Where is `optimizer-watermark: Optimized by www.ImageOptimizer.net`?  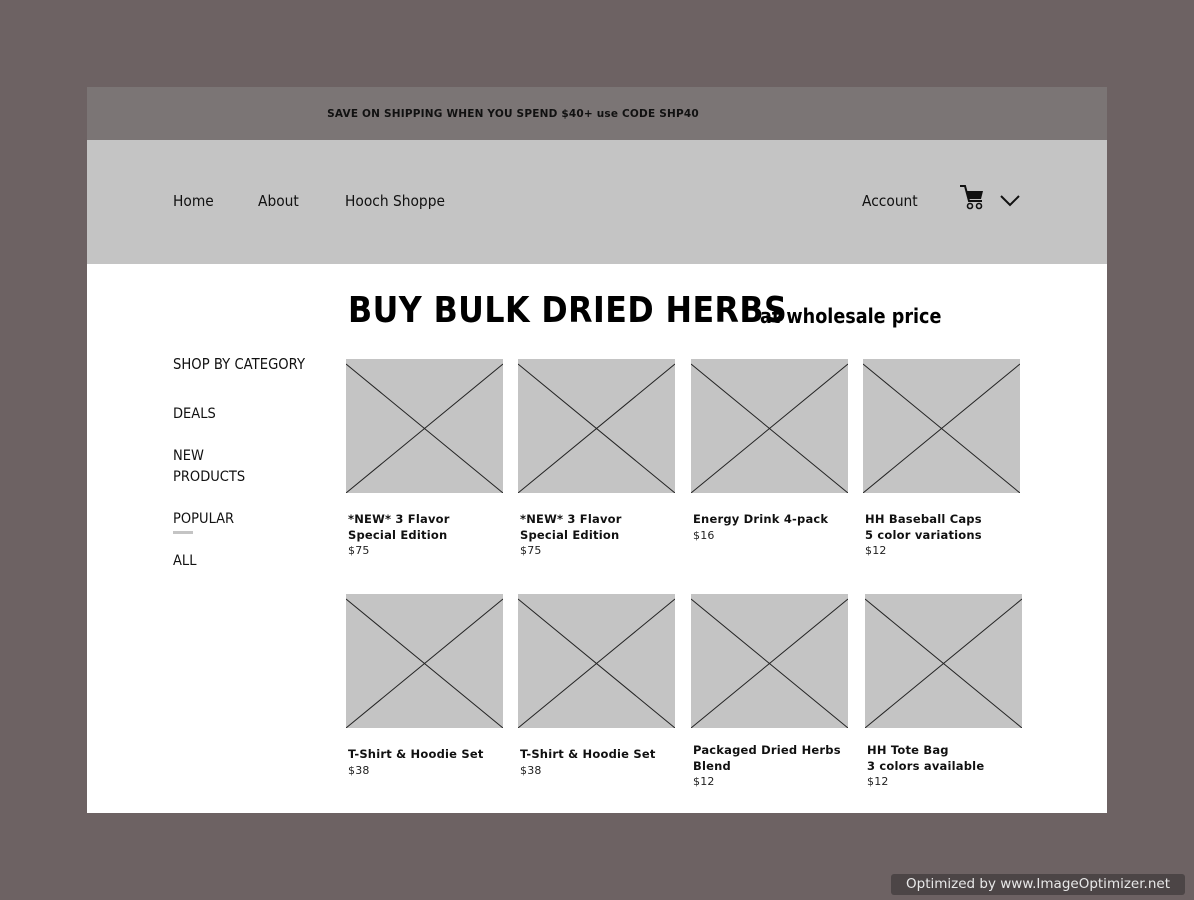 optimizer-watermark: Optimized by www.ImageOptimizer.net is located at coordinates (1038, 884).